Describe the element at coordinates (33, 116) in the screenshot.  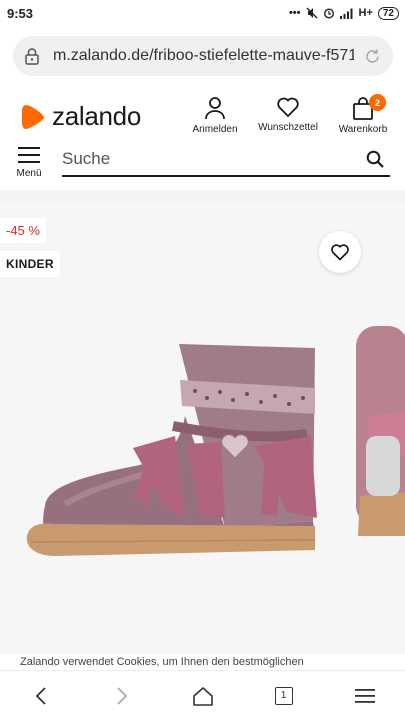
I see `logo-mark-icon` at that location.